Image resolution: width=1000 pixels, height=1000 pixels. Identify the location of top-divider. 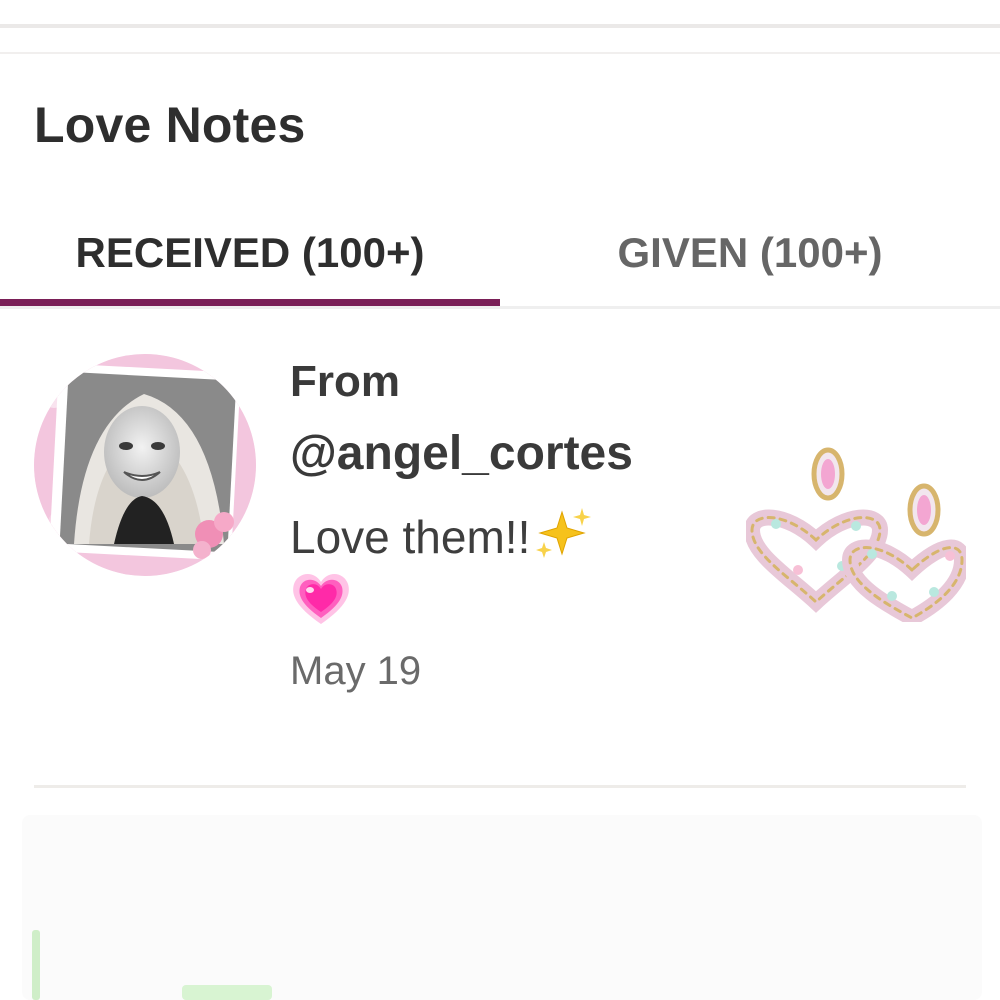
(500, 26).